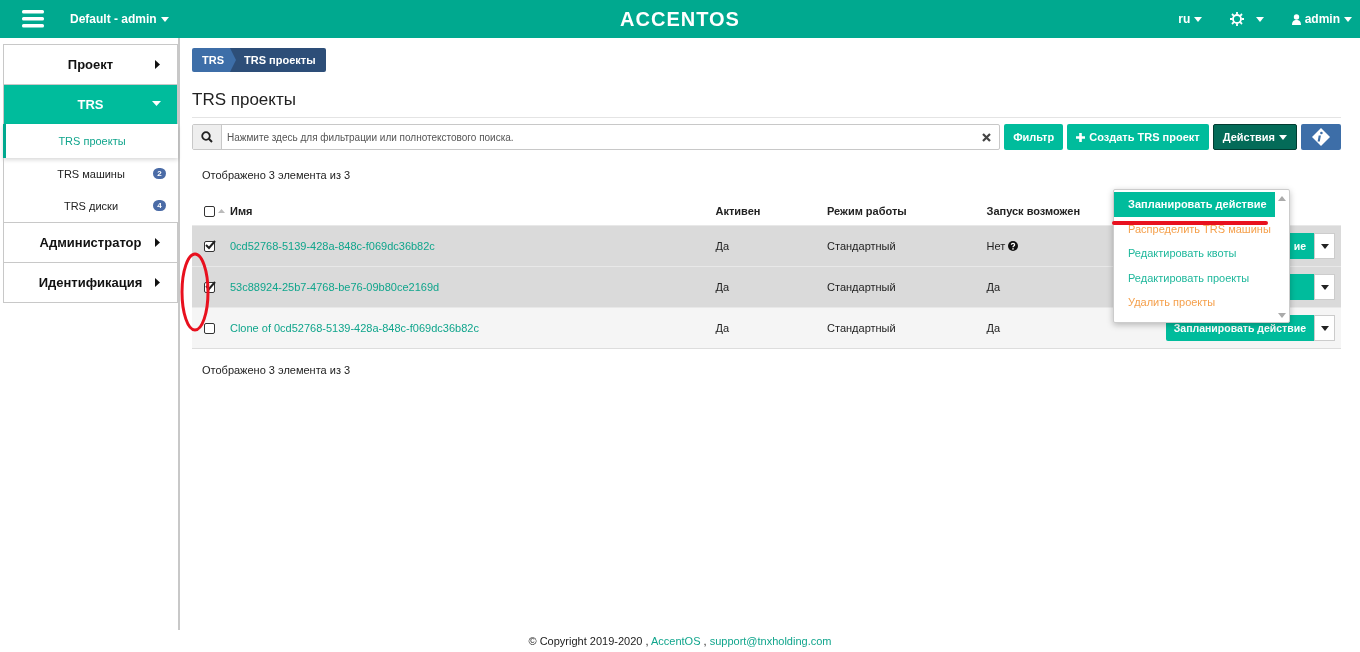 The height and width of the screenshot is (652, 1360). I want to click on info-icon, so click(1321, 137).